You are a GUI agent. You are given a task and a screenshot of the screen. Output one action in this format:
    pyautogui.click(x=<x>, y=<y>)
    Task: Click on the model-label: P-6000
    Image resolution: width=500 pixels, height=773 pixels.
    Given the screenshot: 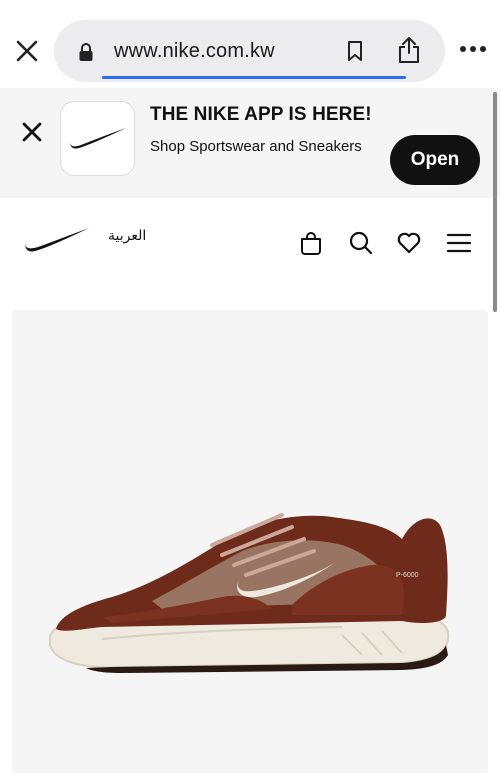 What is the action you would take?
    pyautogui.click(x=407, y=575)
    